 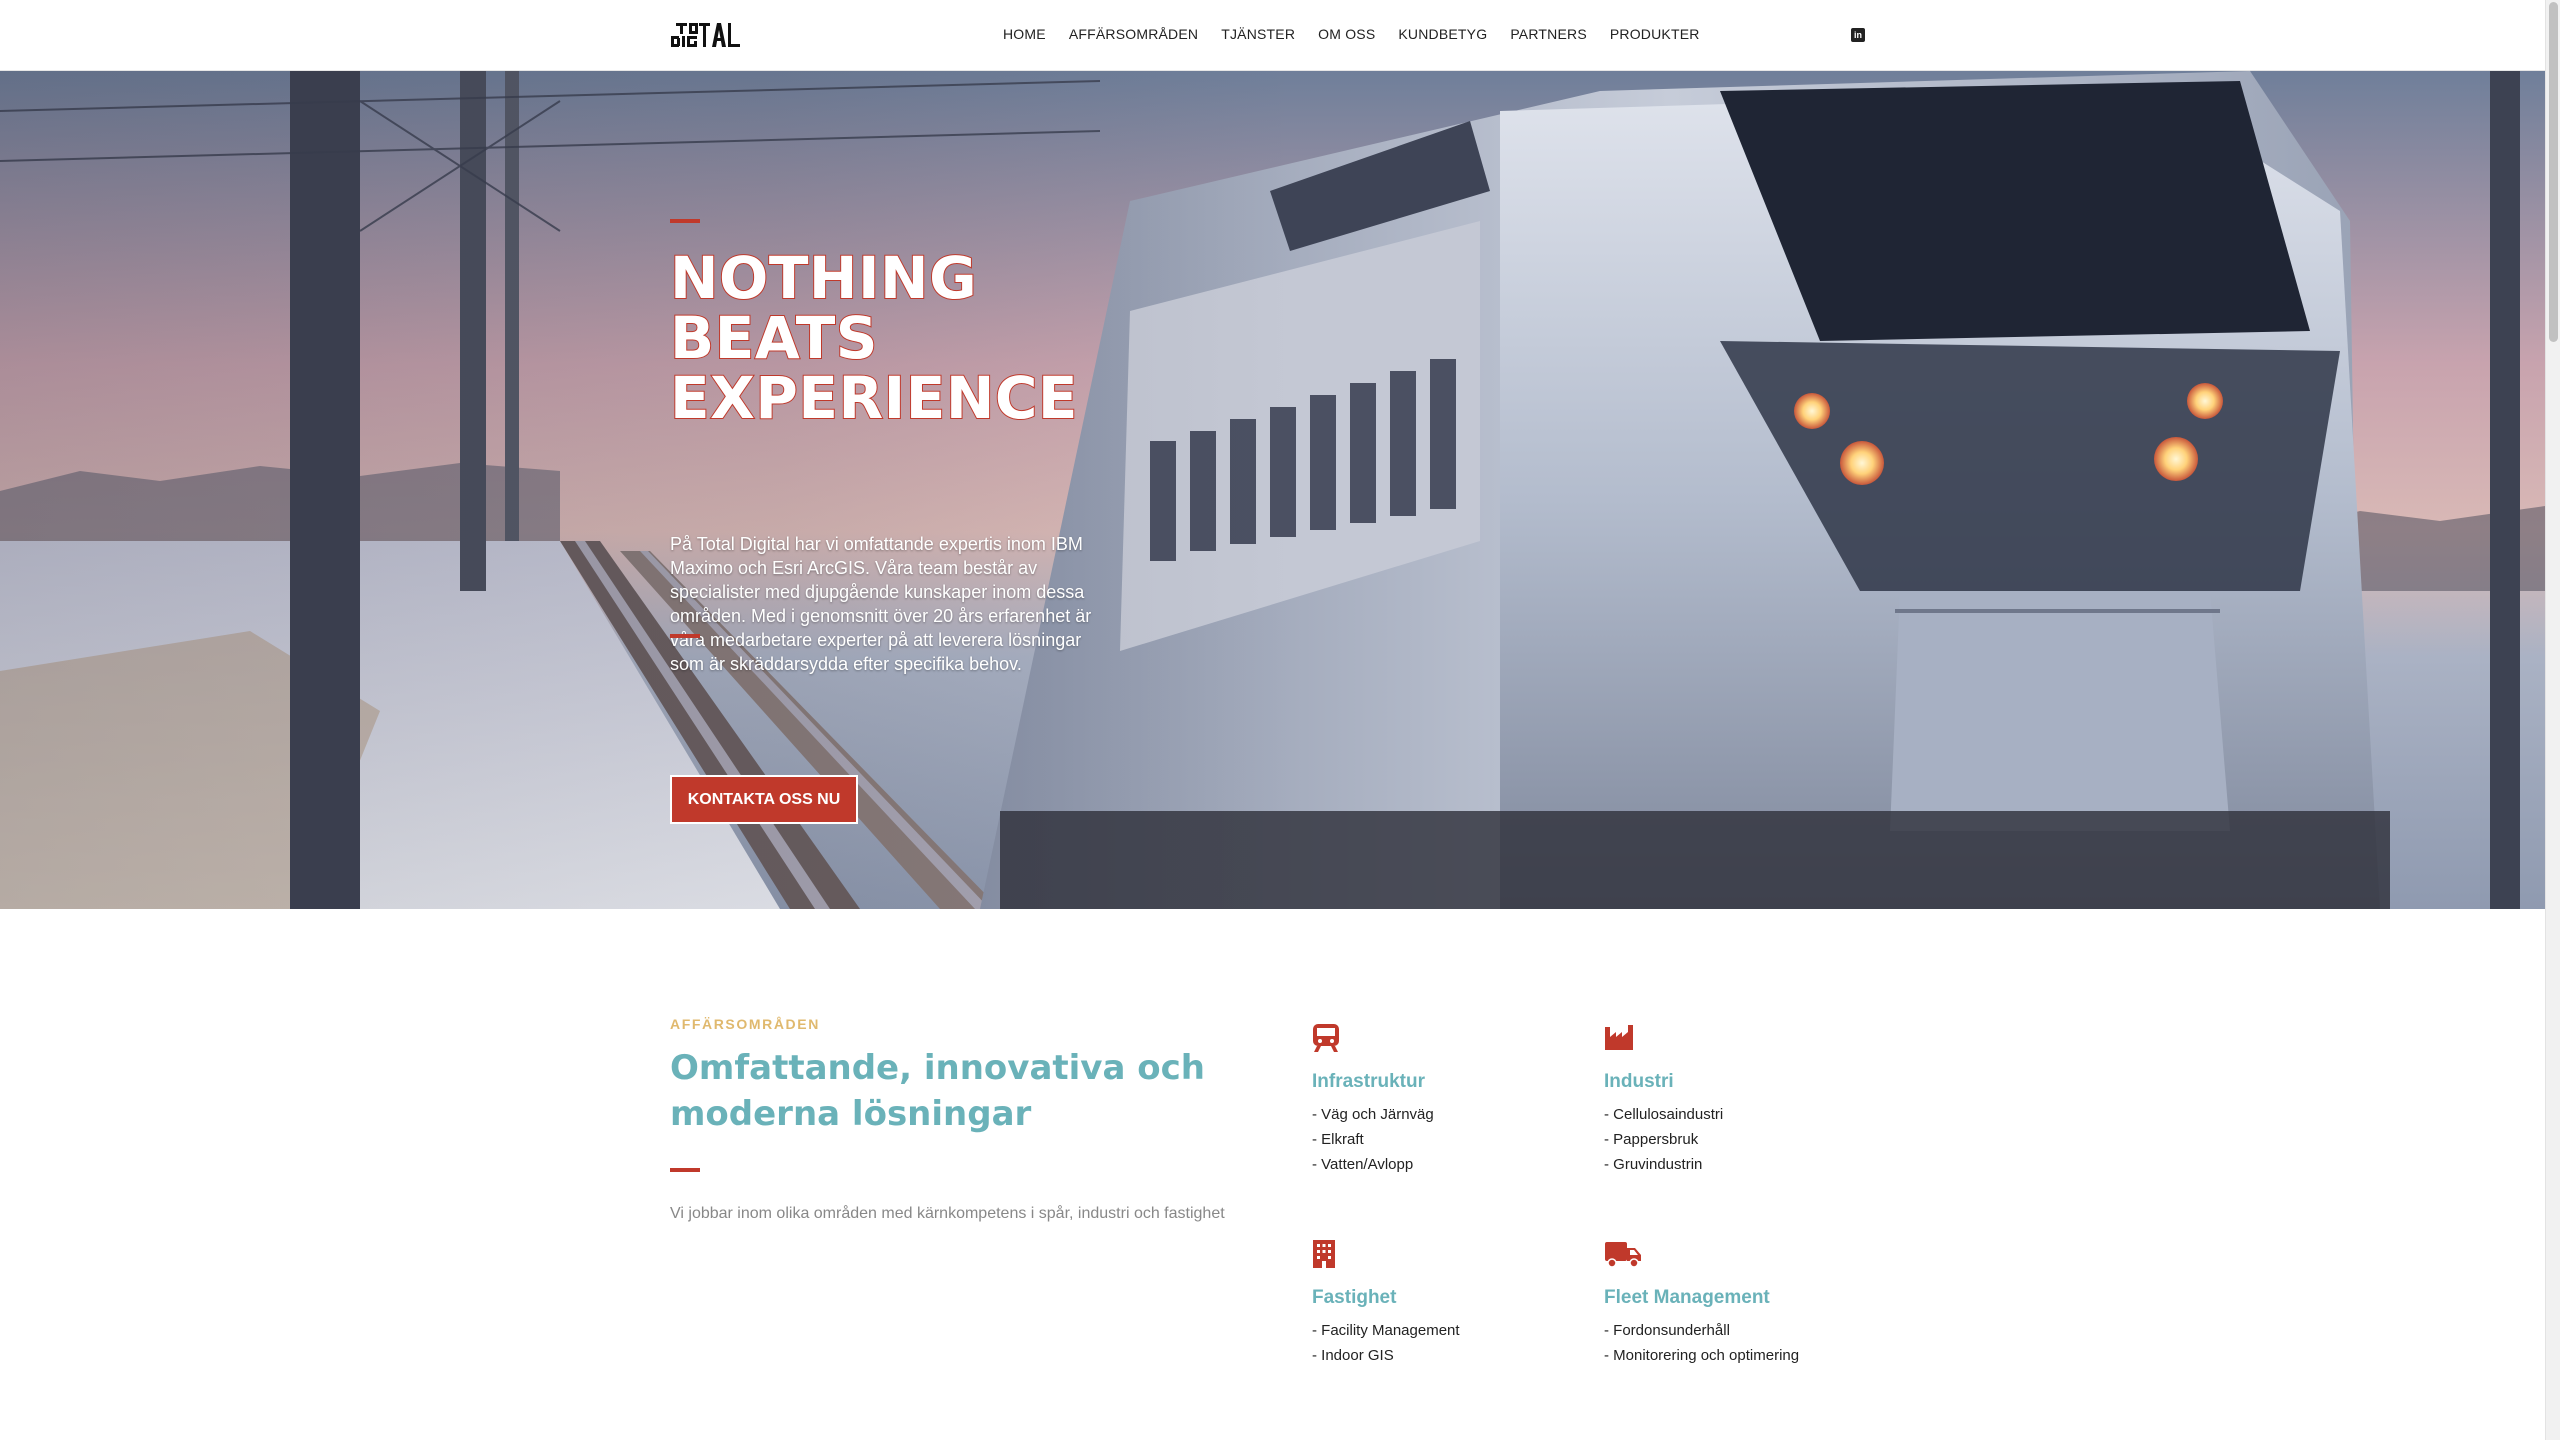 I want to click on hero-accent-bar-bottom, so click(x=685, y=636).